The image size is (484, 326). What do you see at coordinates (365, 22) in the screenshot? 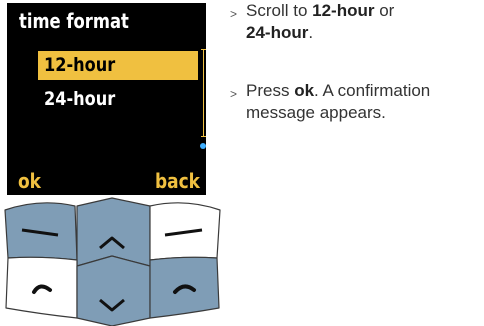
I see `instruction-text: Scroll to 12-hour or 24-hour.` at bounding box center [365, 22].